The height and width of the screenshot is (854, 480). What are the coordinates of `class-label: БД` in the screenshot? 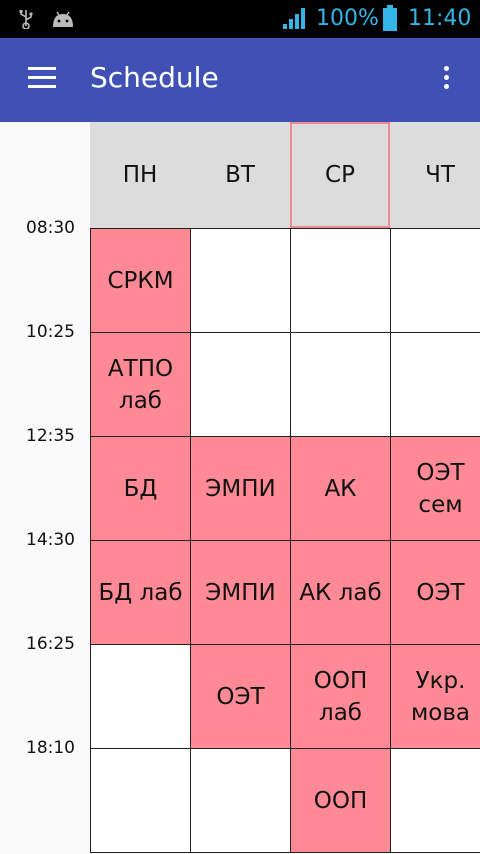 It's located at (140, 488).